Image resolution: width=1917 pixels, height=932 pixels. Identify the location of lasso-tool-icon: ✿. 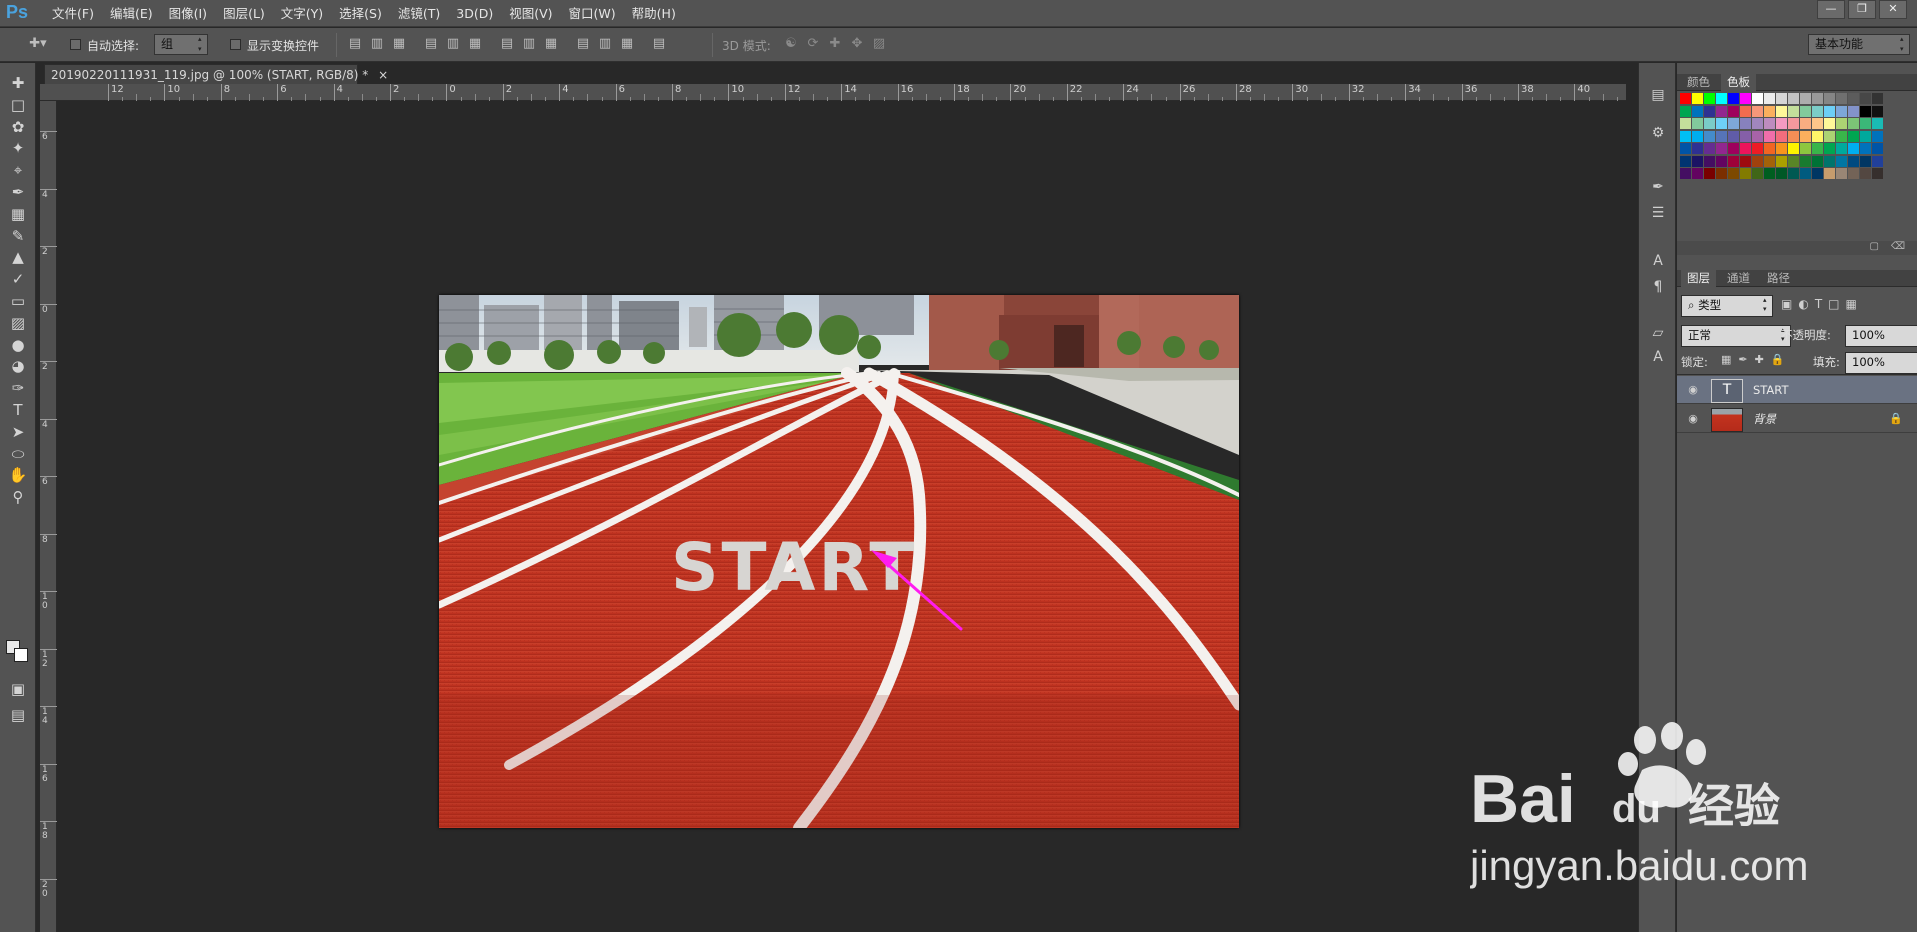
(18, 127).